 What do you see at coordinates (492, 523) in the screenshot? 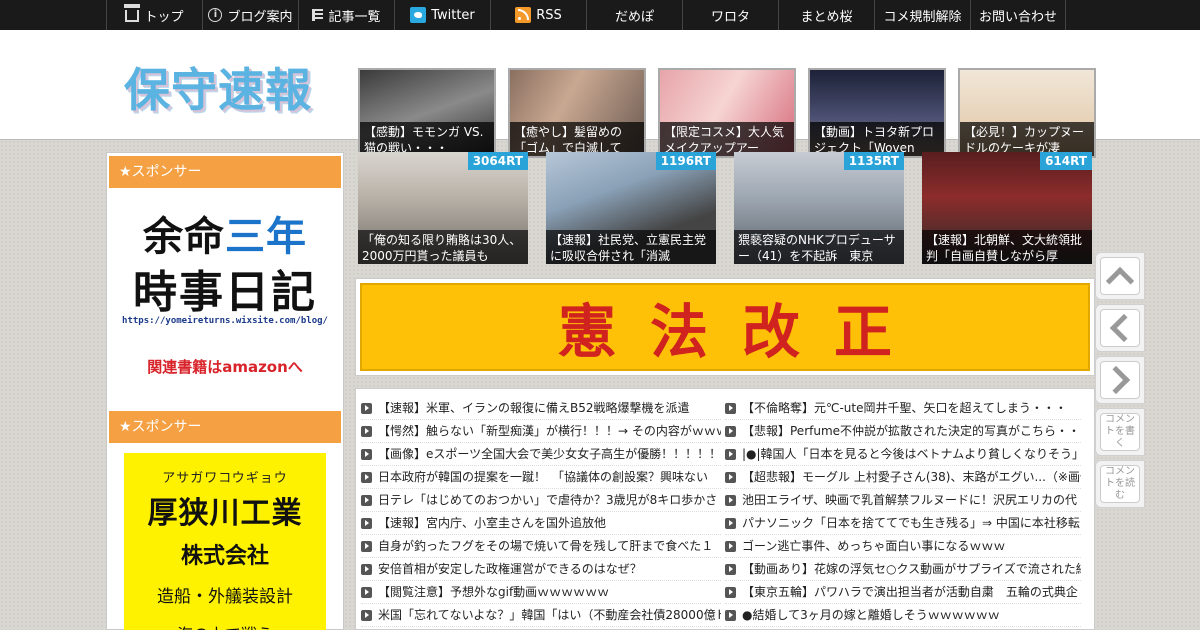
I see `news-title: 【速報】宮内庁、小室圭さんを国外追放他` at bounding box center [492, 523].